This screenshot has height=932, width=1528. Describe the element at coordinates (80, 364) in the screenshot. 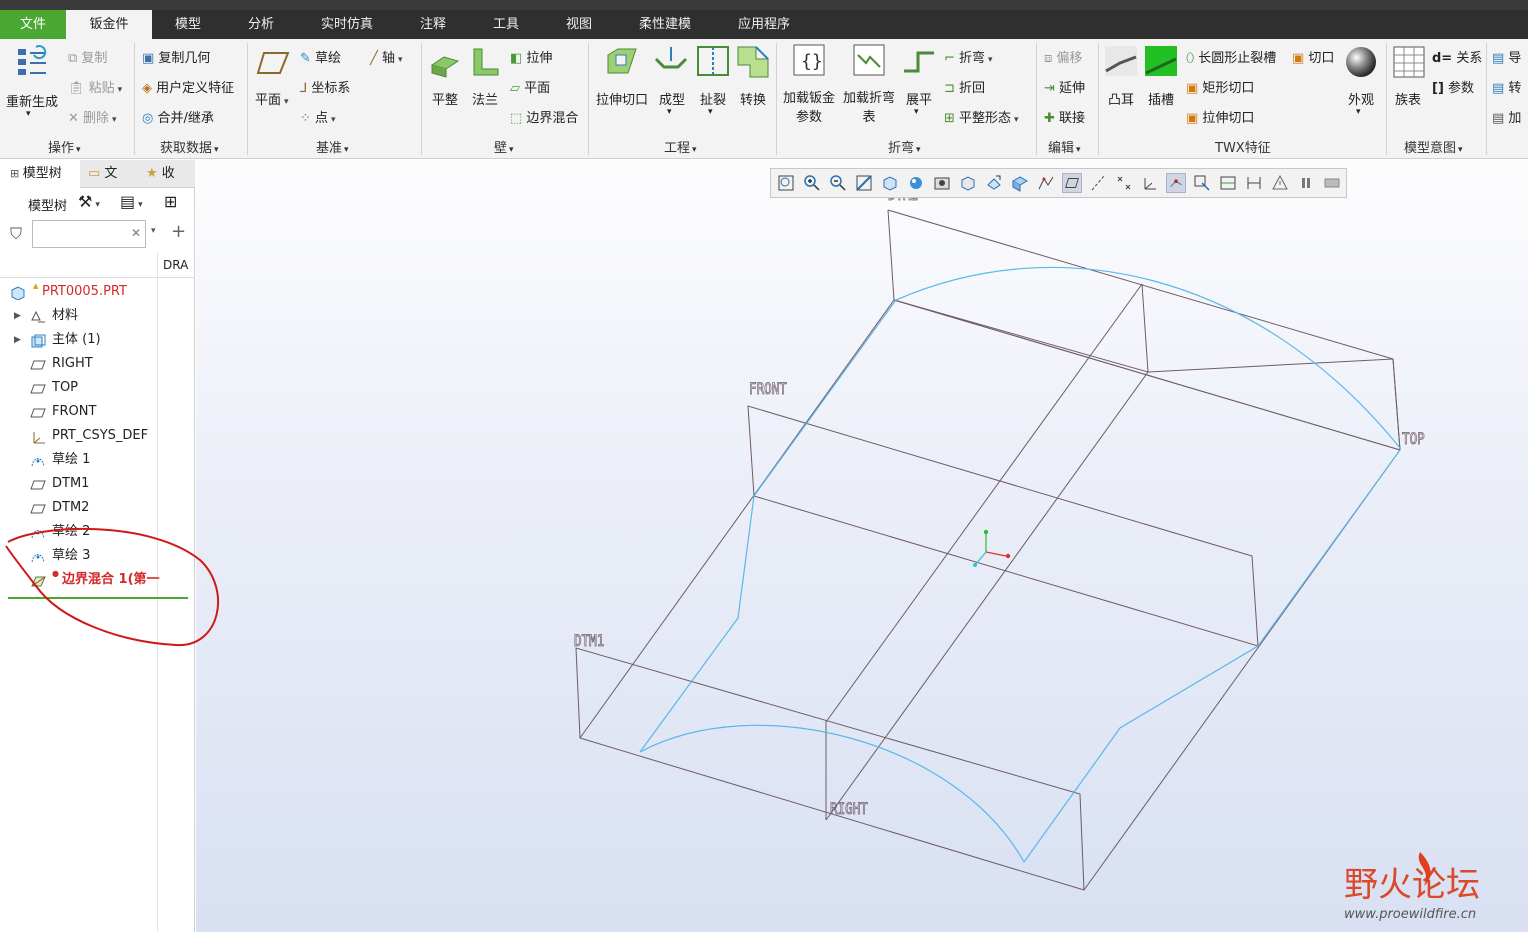

I see `tree-item: RIGHT` at that location.